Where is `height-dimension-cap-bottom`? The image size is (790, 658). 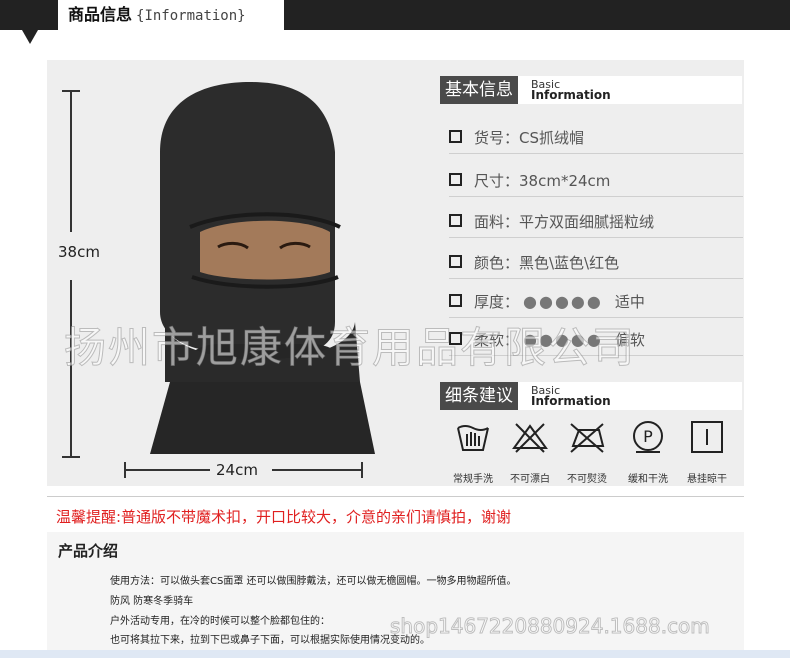 height-dimension-cap-bottom is located at coordinates (71, 457).